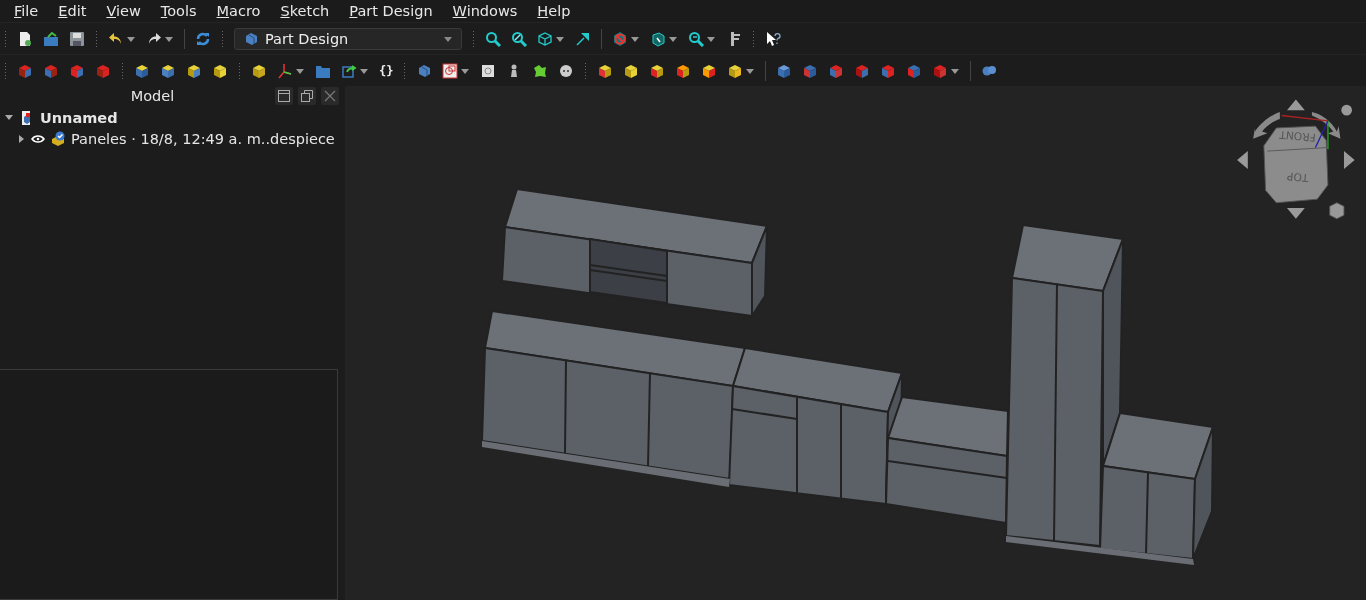 The width and height of the screenshot is (1366, 600). What do you see at coordinates (25, 38) in the screenshot?
I see `new-document-icon` at bounding box center [25, 38].